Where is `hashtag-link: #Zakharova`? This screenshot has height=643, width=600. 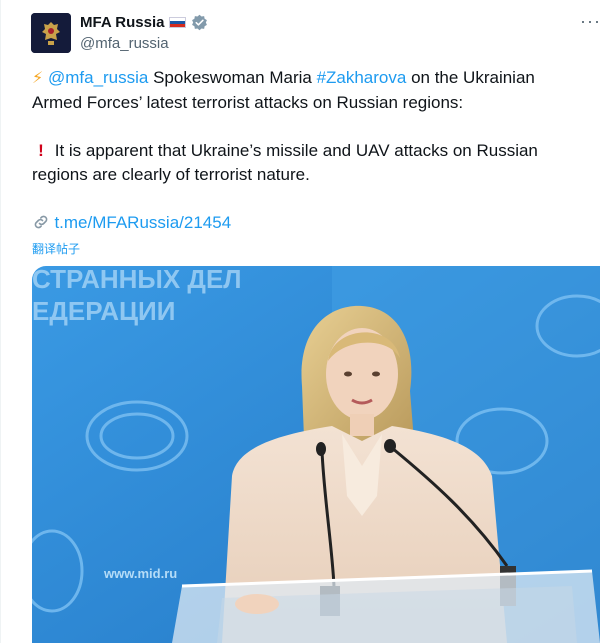 hashtag-link: #Zakharova is located at coordinates (362, 77).